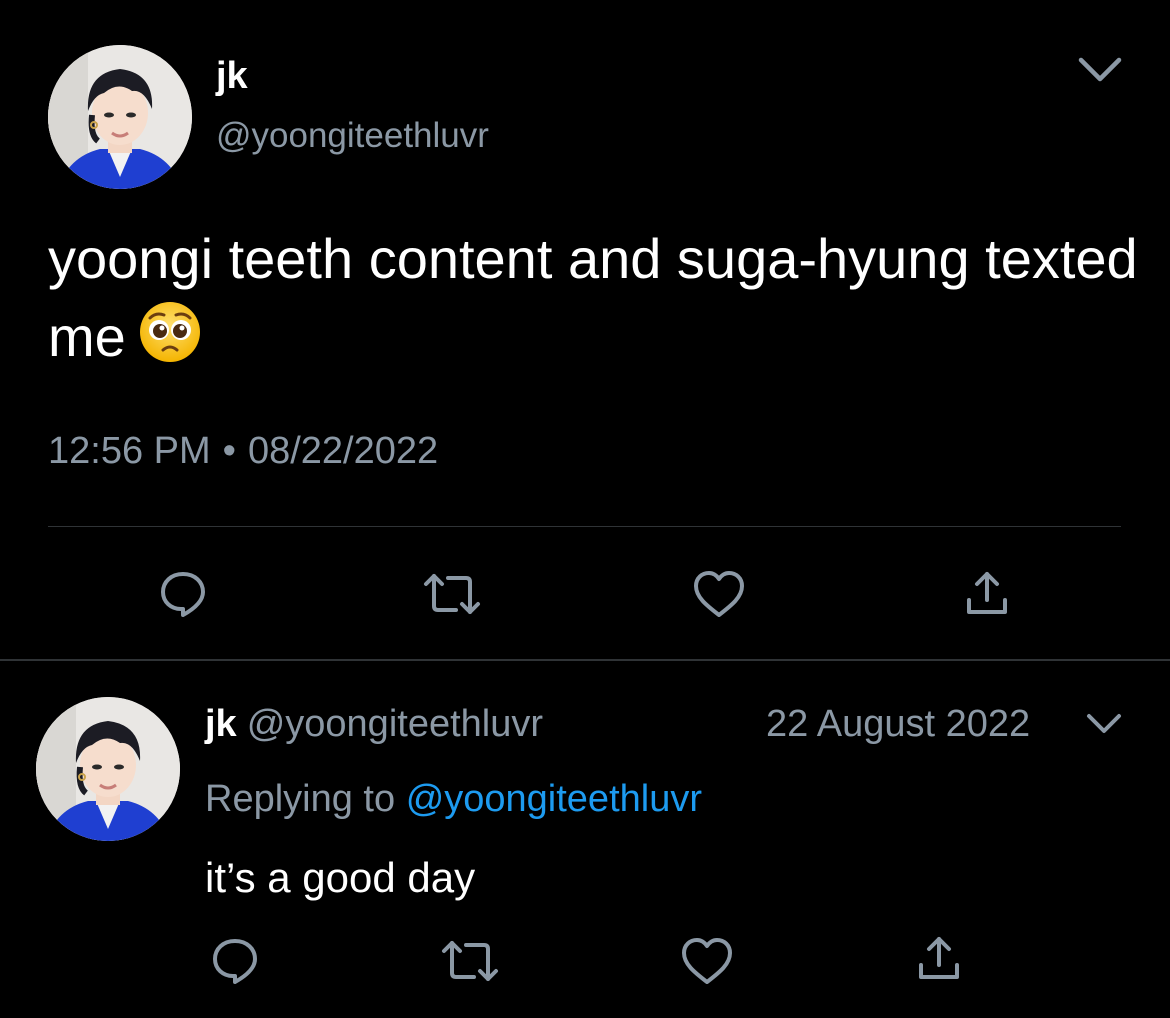 The height and width of the screenshot is (1018, 1170). I want to click on share-icon, so click(987, 594).